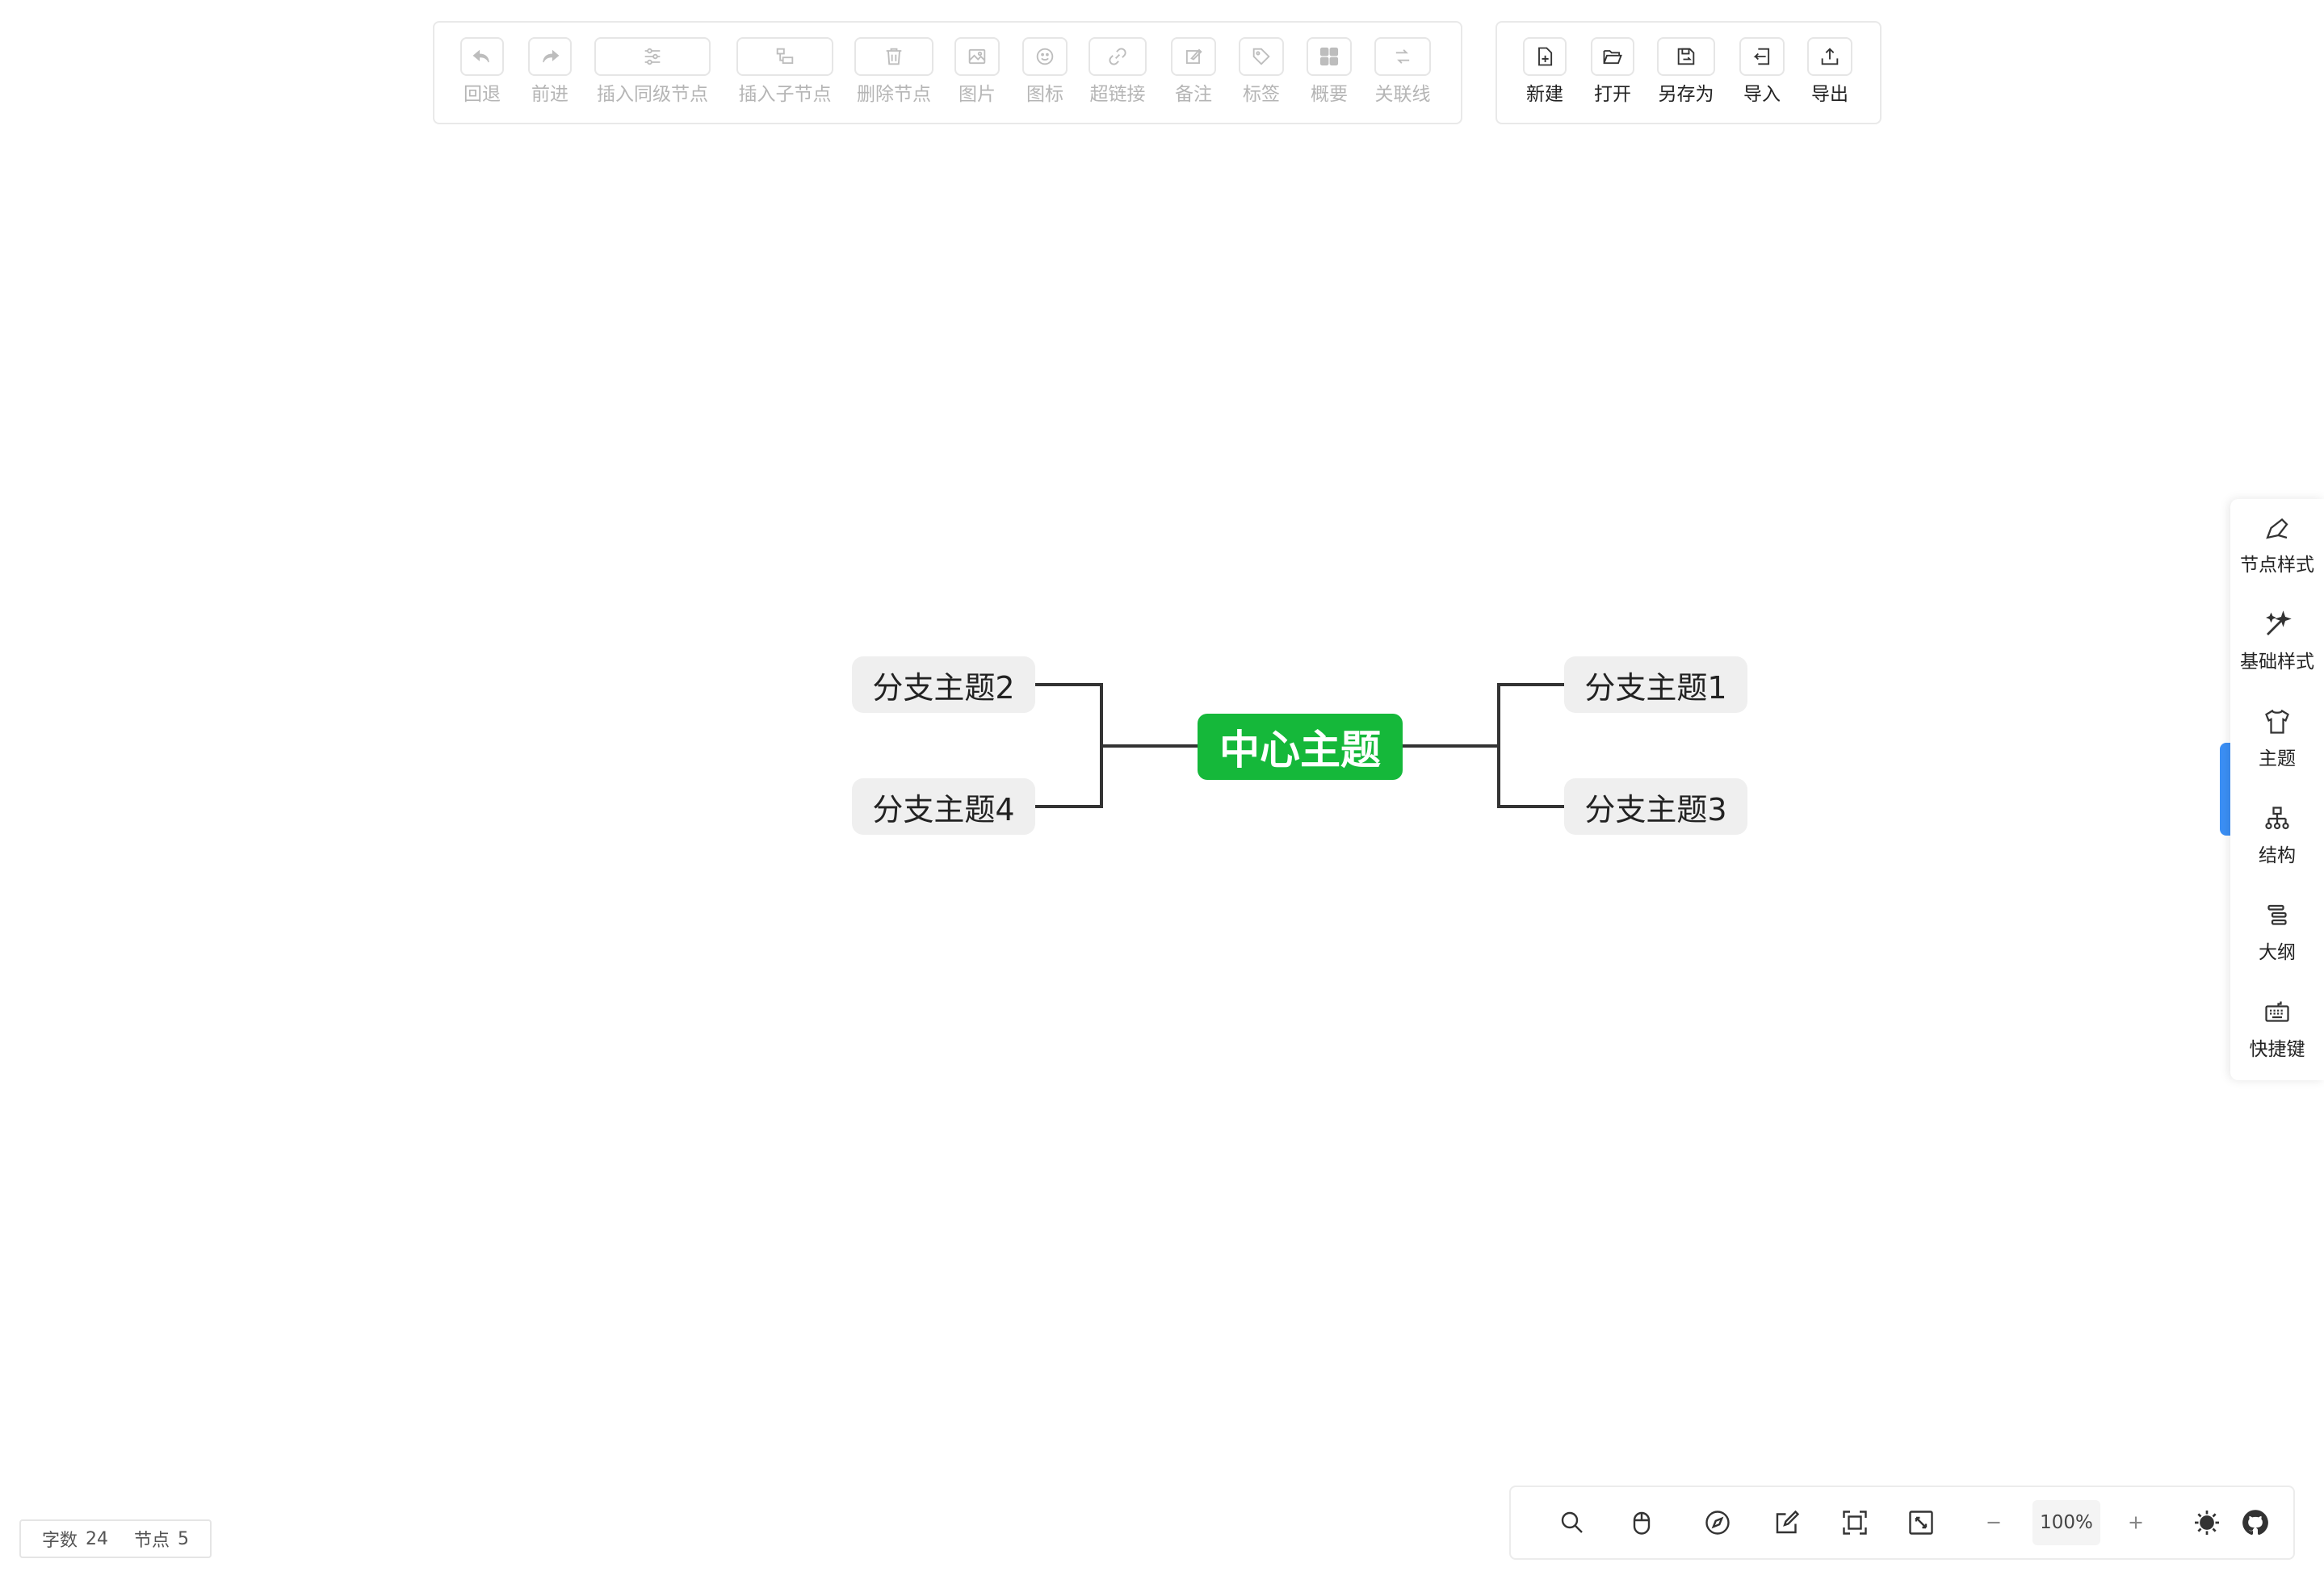 The width and height of the screenshot is (2324, 1584). Describe the element at coordinates (2225, 789) in the screenshot. I see `sidebar-active-indicator` at that location.